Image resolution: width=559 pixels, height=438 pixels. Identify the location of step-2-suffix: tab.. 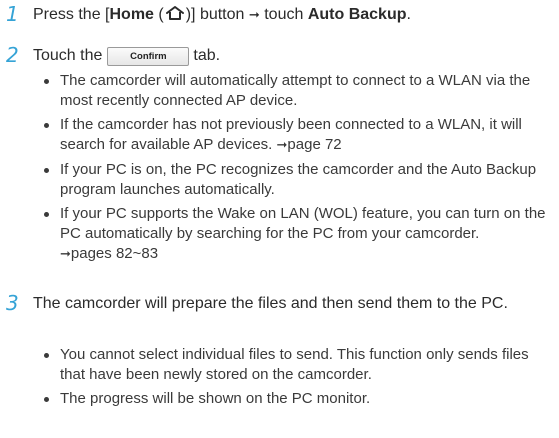
(207, 55).